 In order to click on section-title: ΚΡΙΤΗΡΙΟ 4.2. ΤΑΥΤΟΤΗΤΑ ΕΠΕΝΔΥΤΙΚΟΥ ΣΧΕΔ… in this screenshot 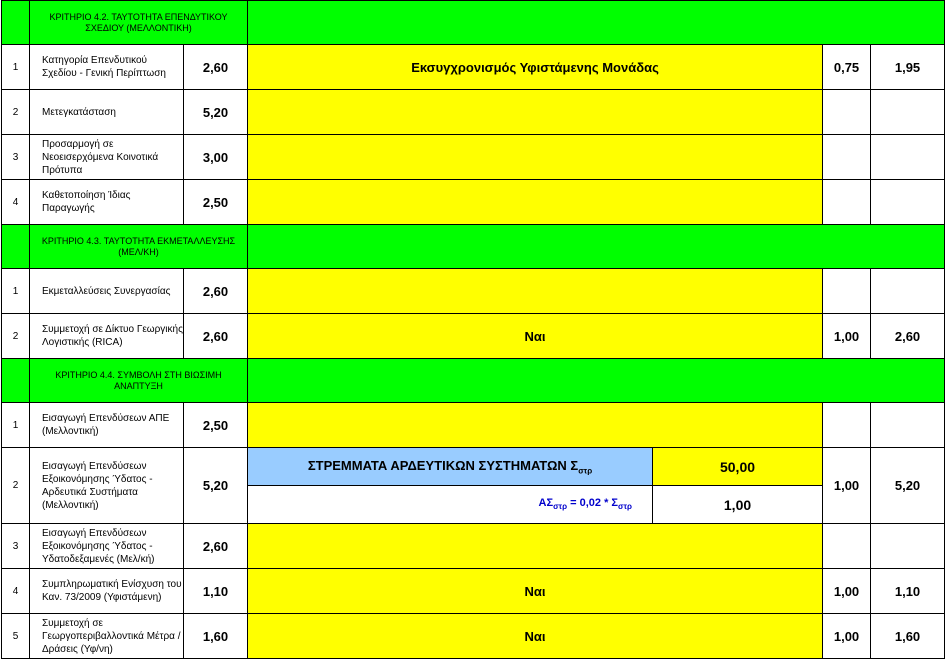, I will do `click(138, 22)`.